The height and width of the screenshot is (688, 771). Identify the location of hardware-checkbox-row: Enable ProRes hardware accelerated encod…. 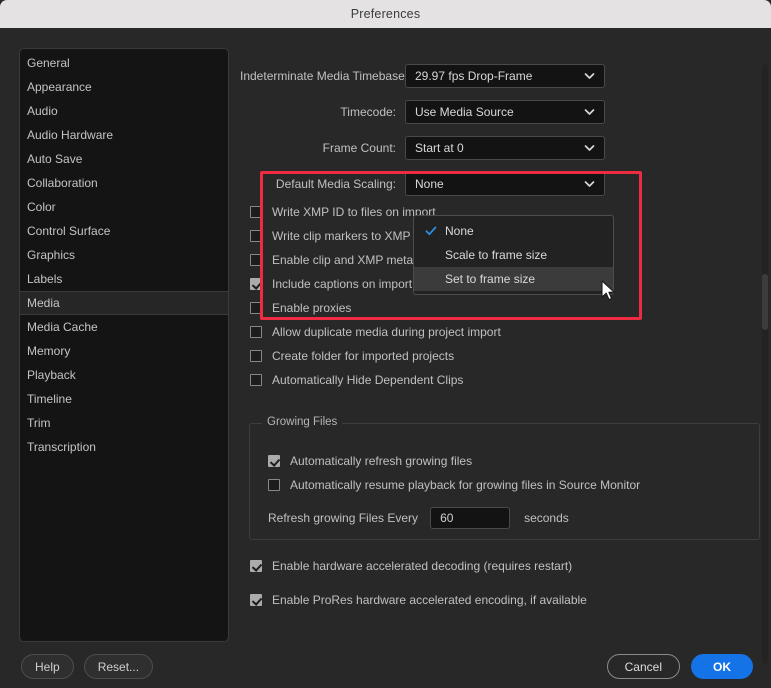
(418, 600).